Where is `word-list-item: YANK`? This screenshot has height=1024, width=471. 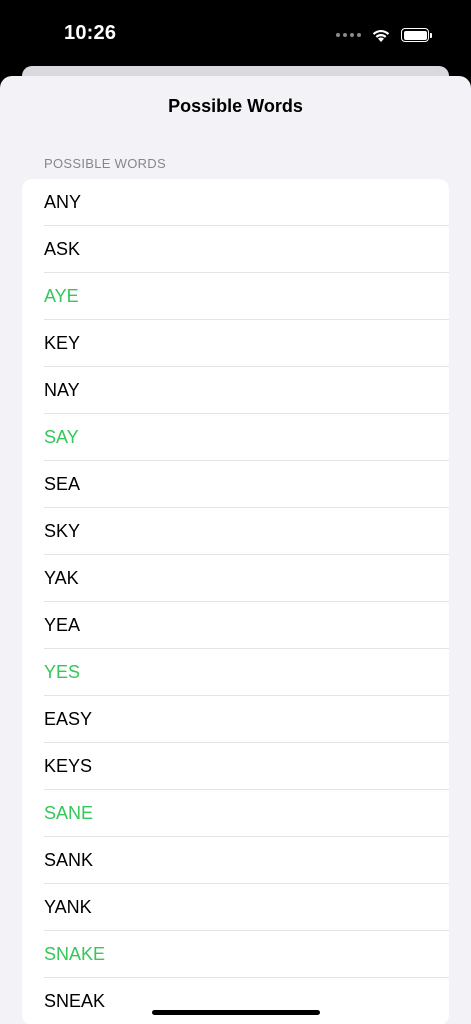 word-list-item: YANK is located at coordinates (235, 907).